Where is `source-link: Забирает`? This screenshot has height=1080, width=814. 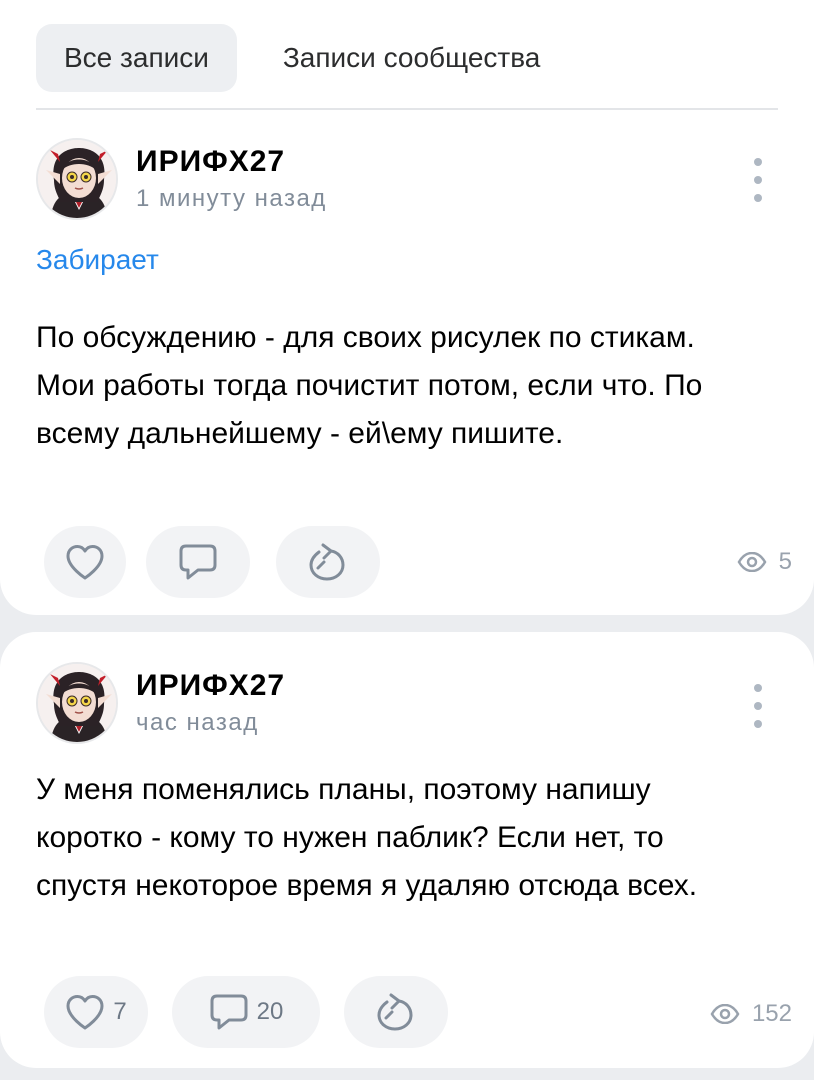
source-link: Забирает is located at coordinates (97, 260).